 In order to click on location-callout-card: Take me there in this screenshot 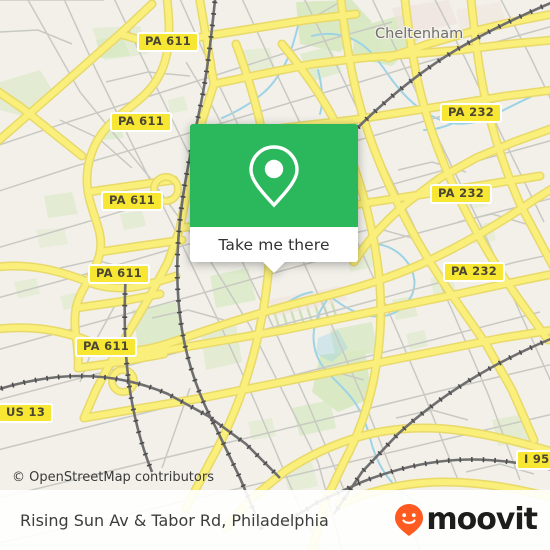, I will do `click(274, 198)`.